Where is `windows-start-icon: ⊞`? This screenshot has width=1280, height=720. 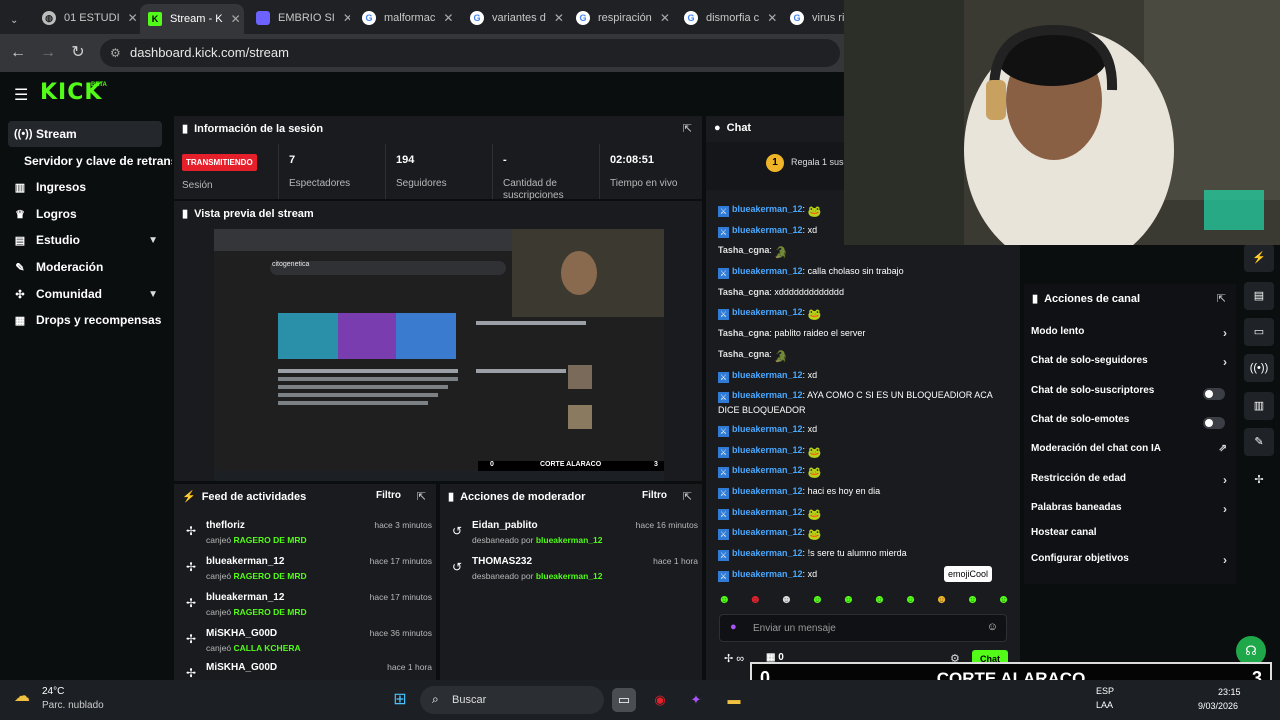 windows-start-icon: ⊞ is located at coordinates (400, 700).